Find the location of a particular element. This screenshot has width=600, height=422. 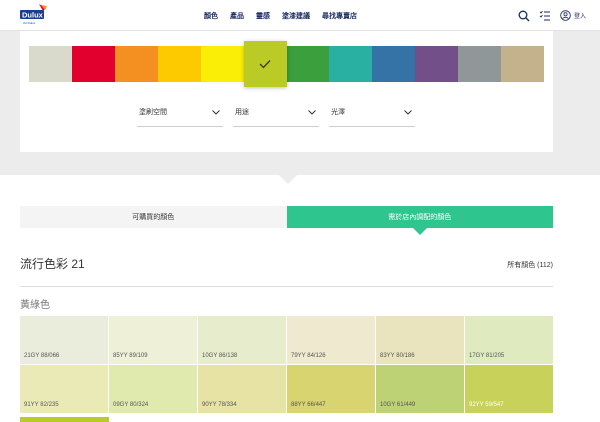

color-family-title: 黃綠色 is located at coordinates (35, 305).